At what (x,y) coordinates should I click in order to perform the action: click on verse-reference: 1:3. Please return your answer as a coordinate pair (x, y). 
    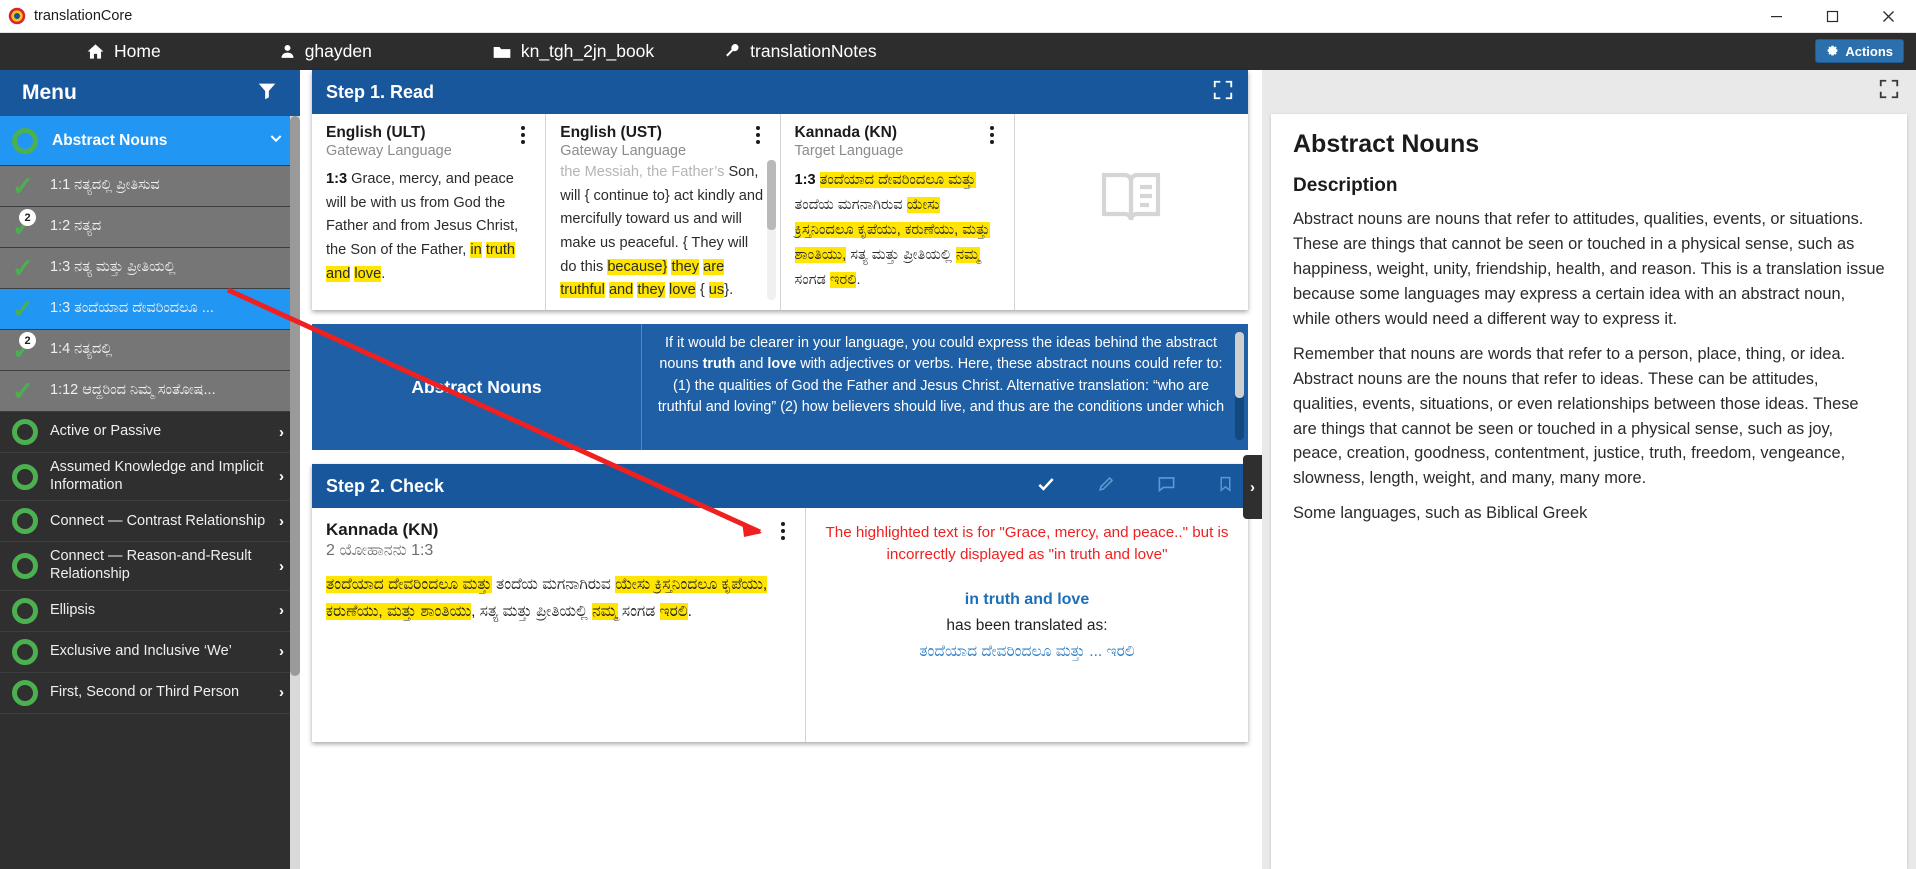
    Looking at the image, I should click on (805, 180).